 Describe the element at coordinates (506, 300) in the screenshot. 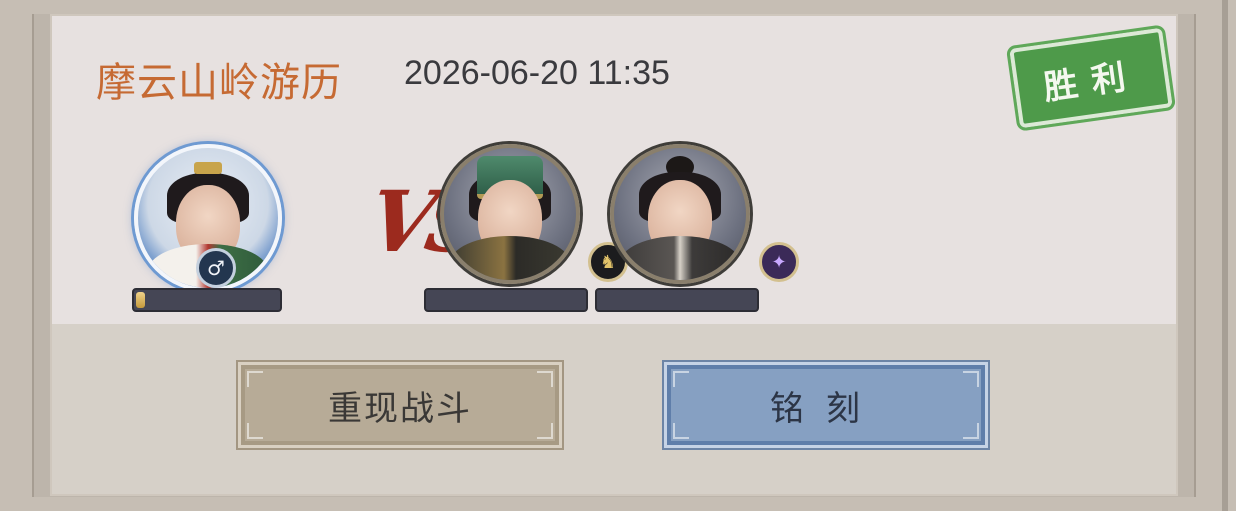

I see `enemy-1-hp-bar` at that location.